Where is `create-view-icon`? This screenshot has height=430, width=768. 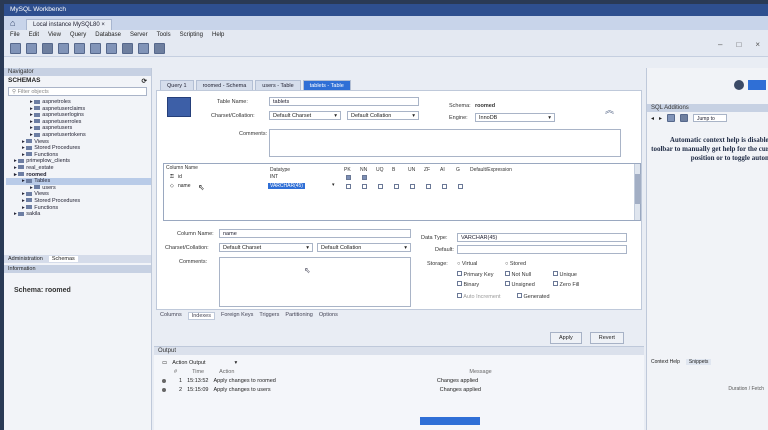
create-view-icon is located at coordinates (95, 48).